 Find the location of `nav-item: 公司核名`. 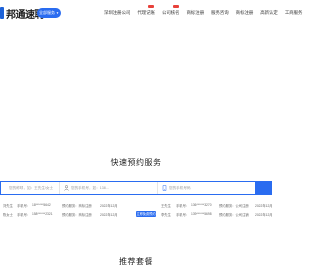

nav-item: 公司核名 is located at coordinates (170, 11).